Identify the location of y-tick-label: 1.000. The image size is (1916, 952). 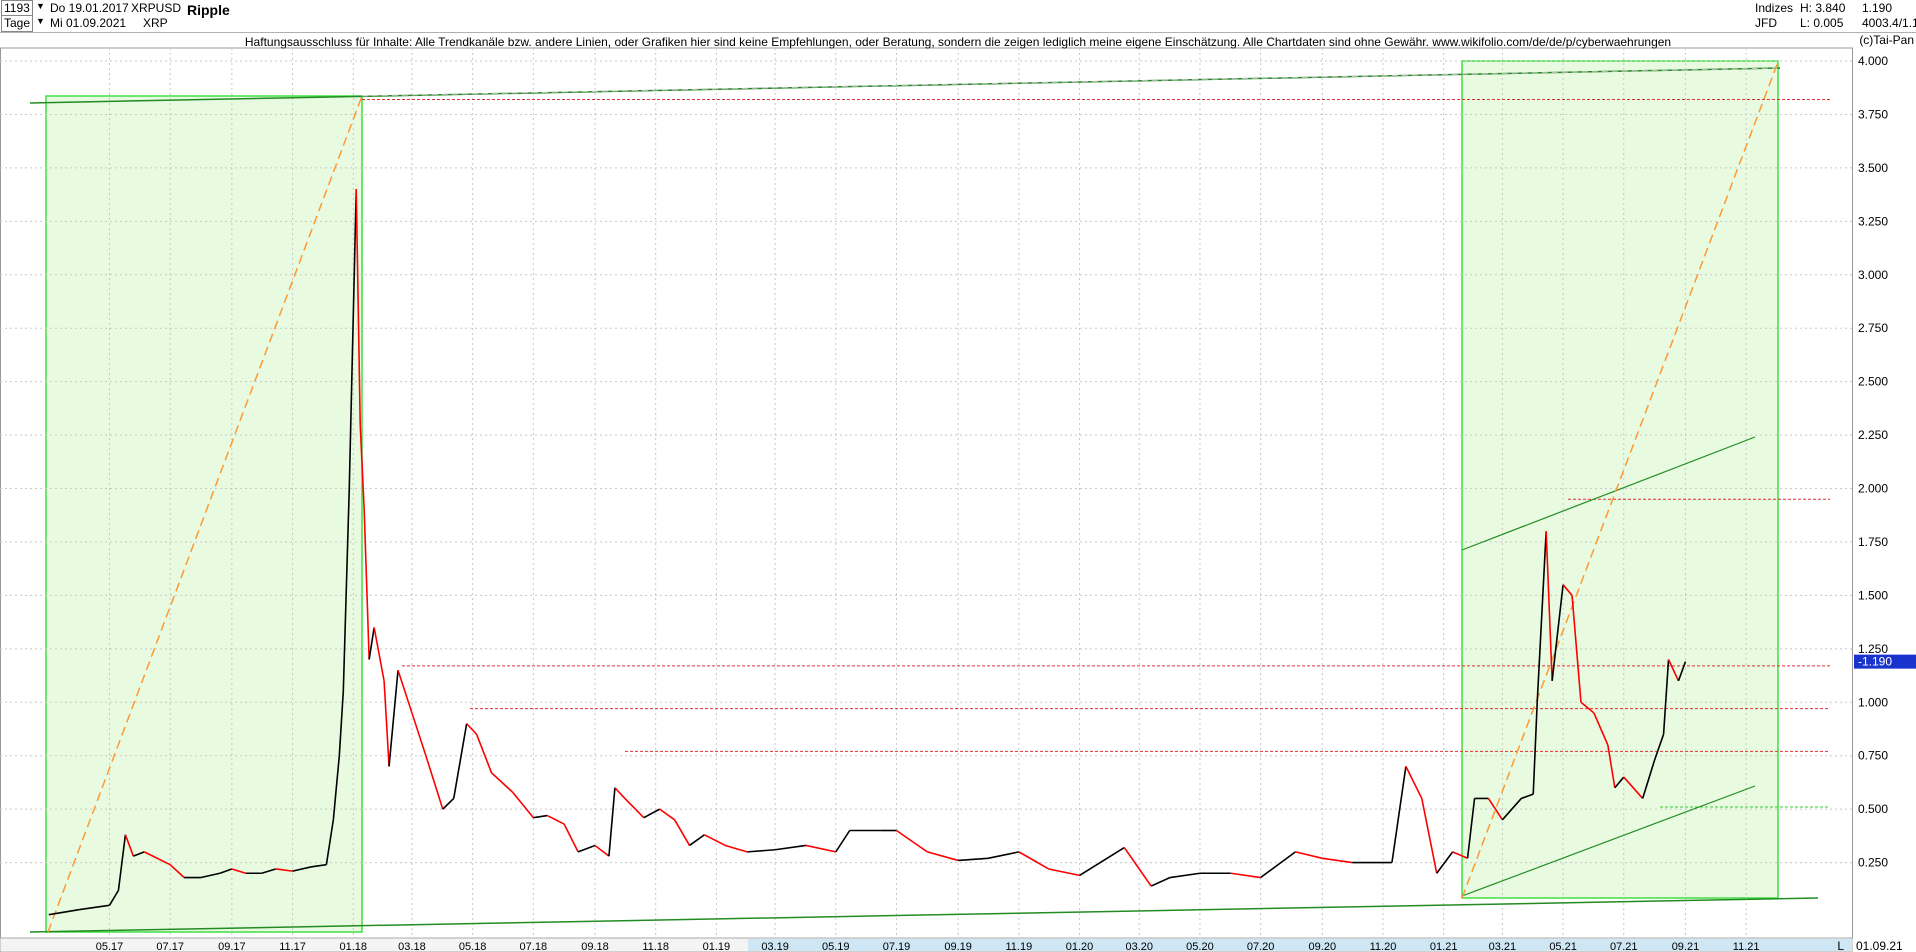
(1873, 702).